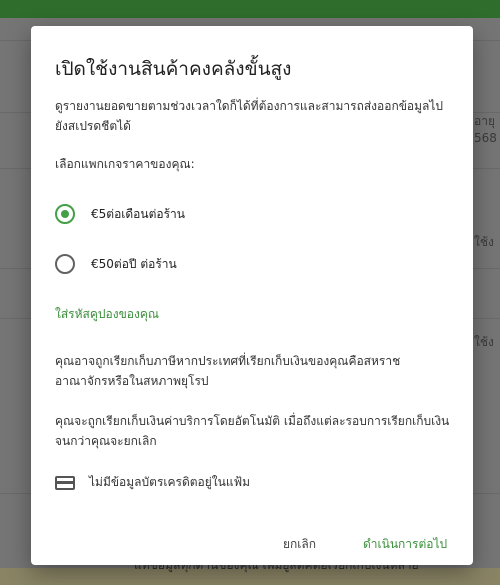 The width and height of the screenshot is (500, 585). I want to click on radio-unselected-icon, so click(65, 264).